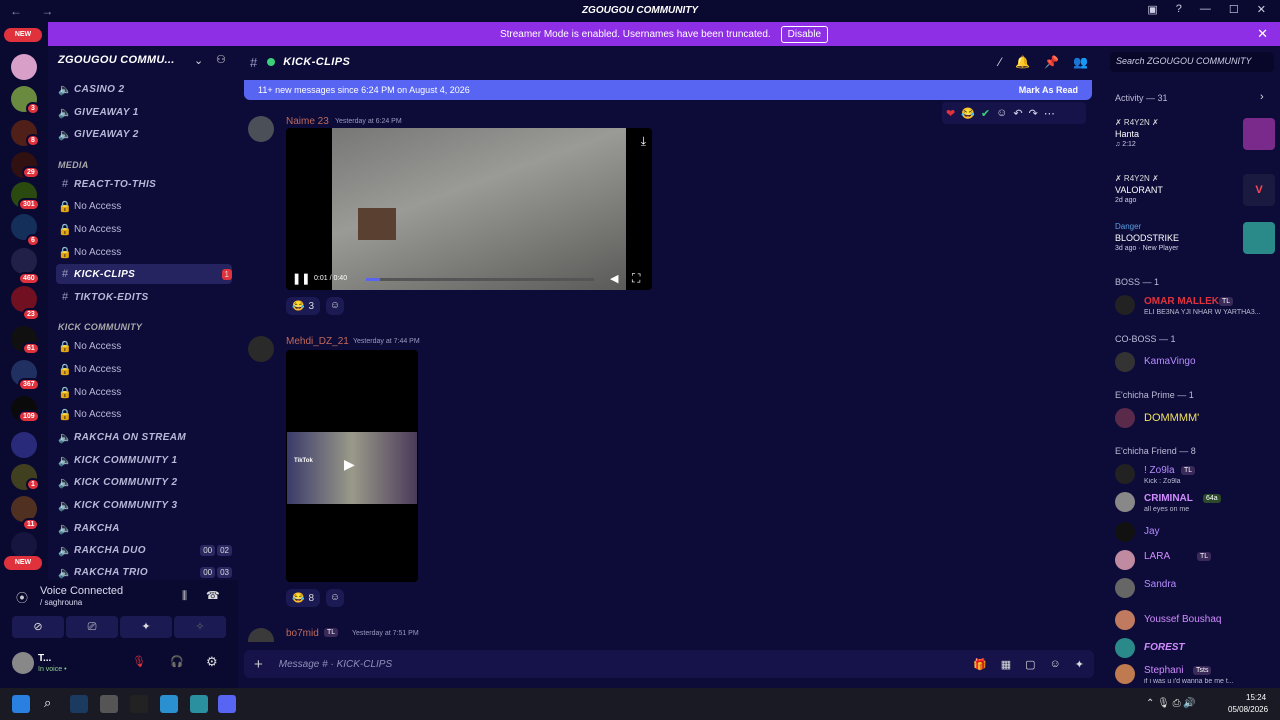 This screenshot has height=720, width=1280. Describe the element at coordinates (144, 460) in the screenshot. I see `channel-item: 🔈 KICK COMMUNITY 1` at that location.